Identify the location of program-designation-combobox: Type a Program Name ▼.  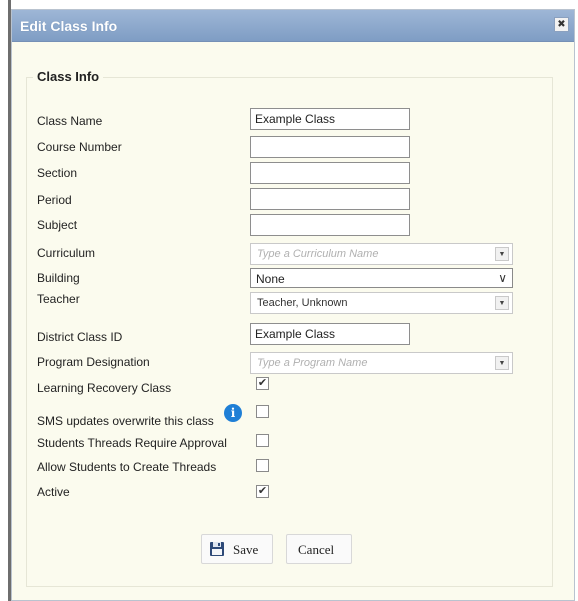
(381, 363).